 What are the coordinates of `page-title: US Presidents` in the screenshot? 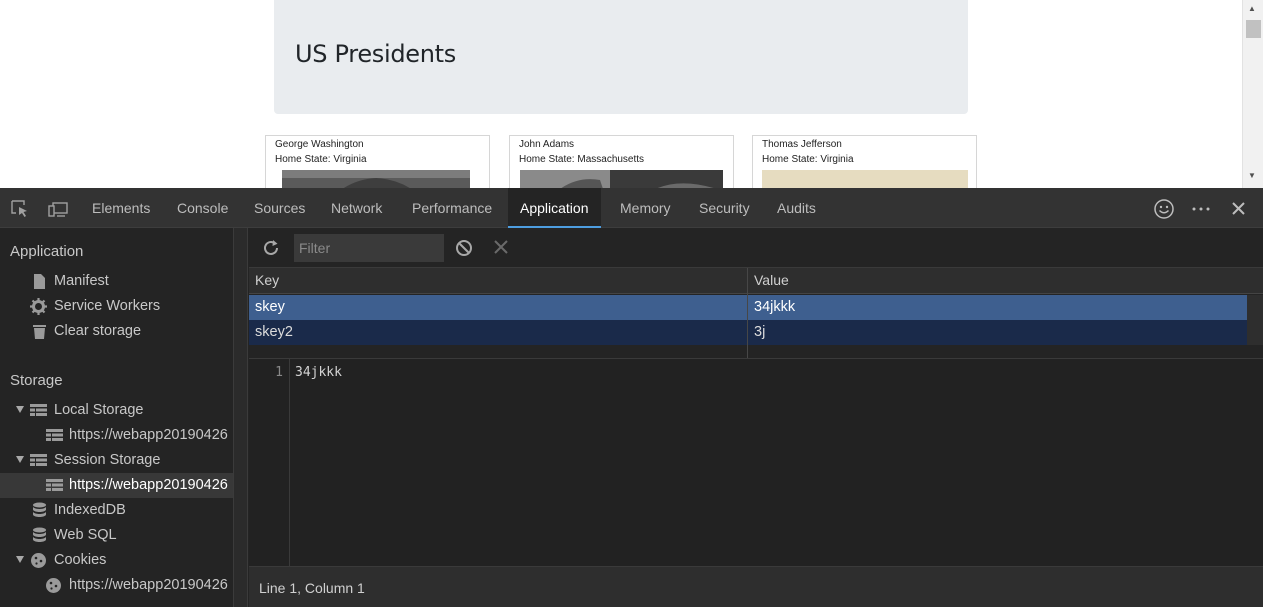 It's located at (375, 54).